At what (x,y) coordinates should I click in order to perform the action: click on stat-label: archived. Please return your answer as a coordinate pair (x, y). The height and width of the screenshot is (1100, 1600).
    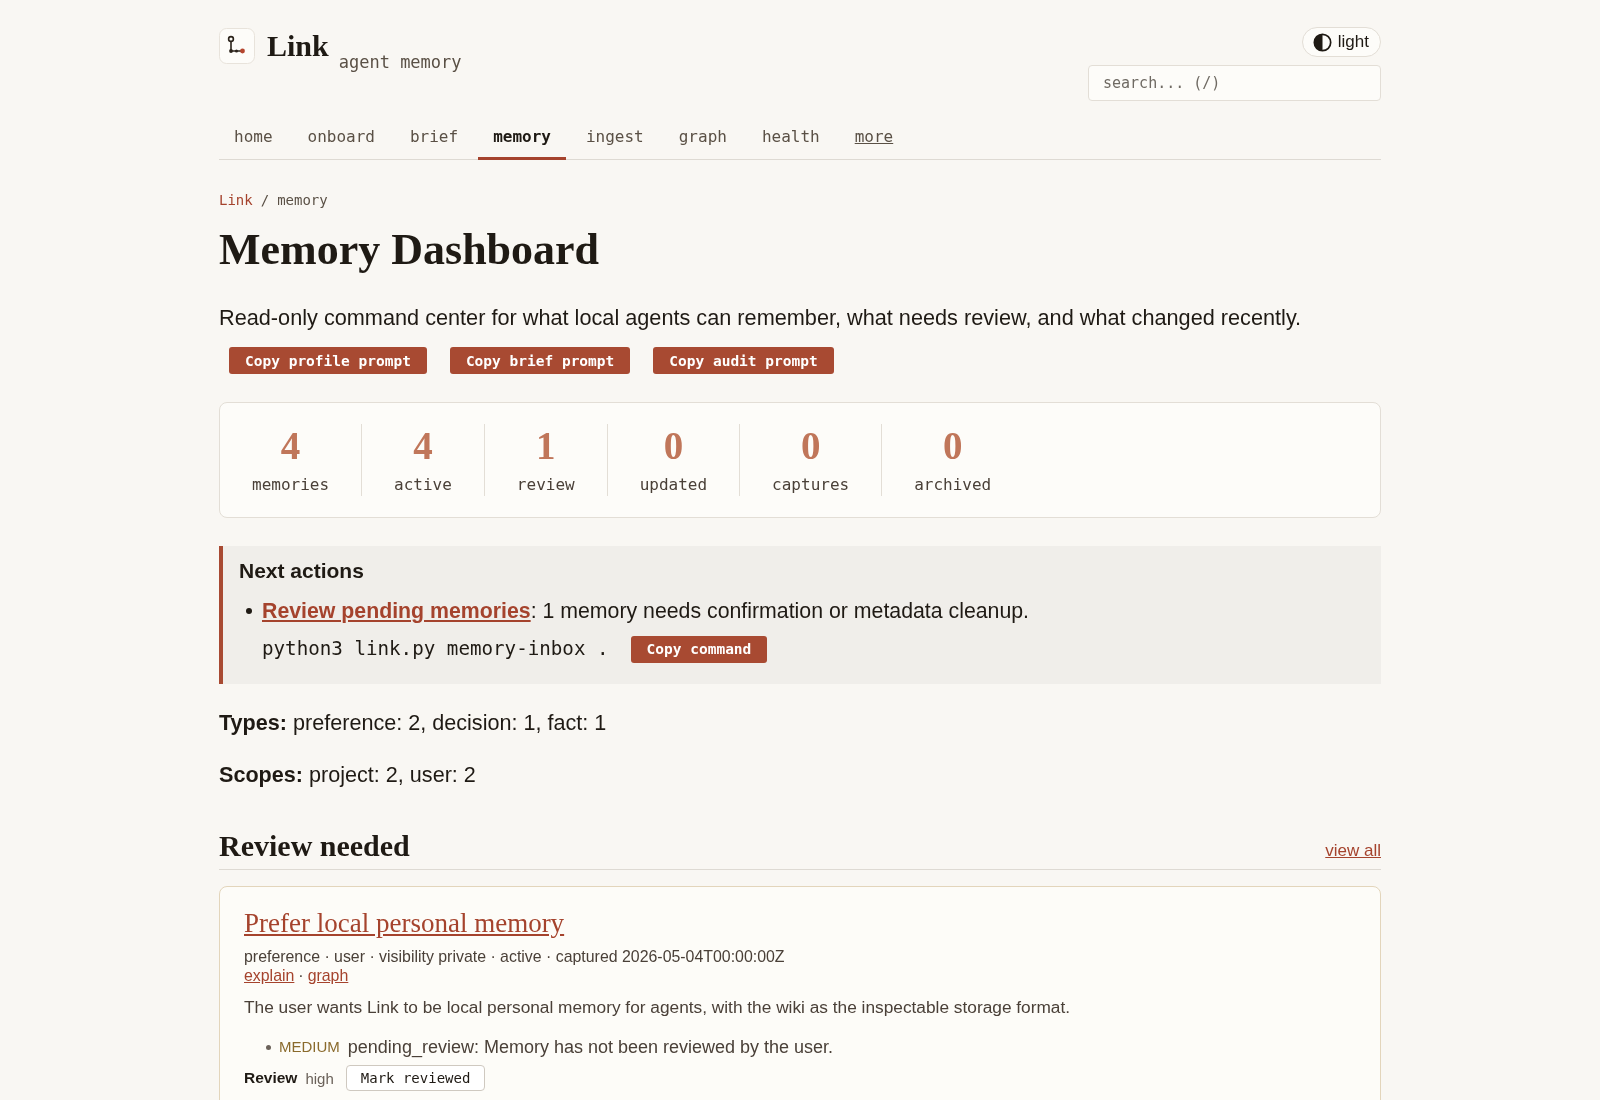
    Looking at the image, I should click on (953, 485).